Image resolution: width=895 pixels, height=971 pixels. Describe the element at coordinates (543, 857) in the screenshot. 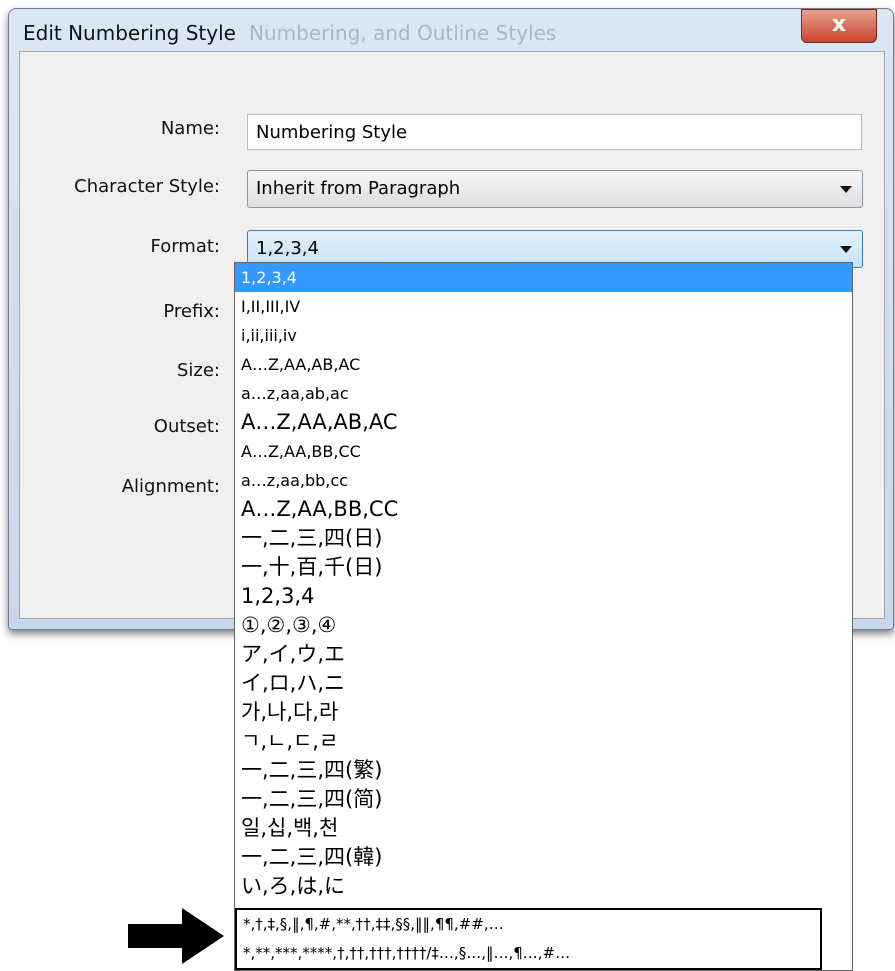

I see `format-option: 一,二,三,四(韓)` at that location.